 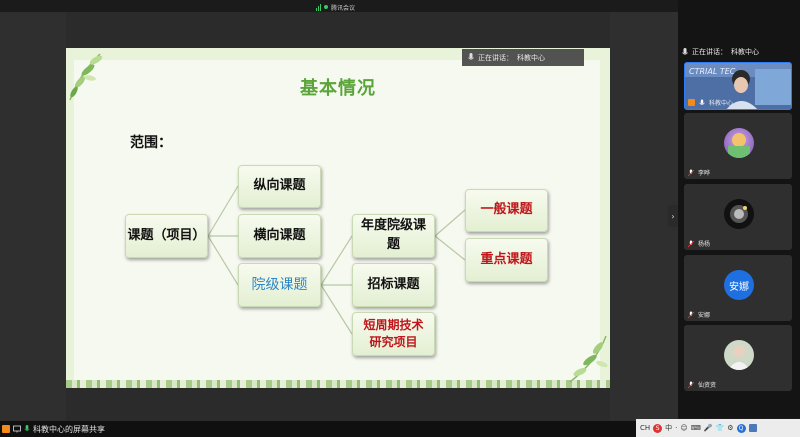 What do you see at coordinates (668, 428) in the screenshot?
I see `tray-language: 中` at bounding box center [668, 428].